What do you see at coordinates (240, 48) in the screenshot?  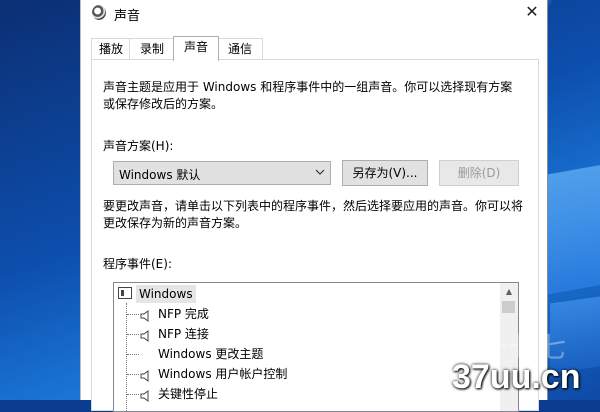 I see `tab-communications: 通信` at bounding box center [240, 48].